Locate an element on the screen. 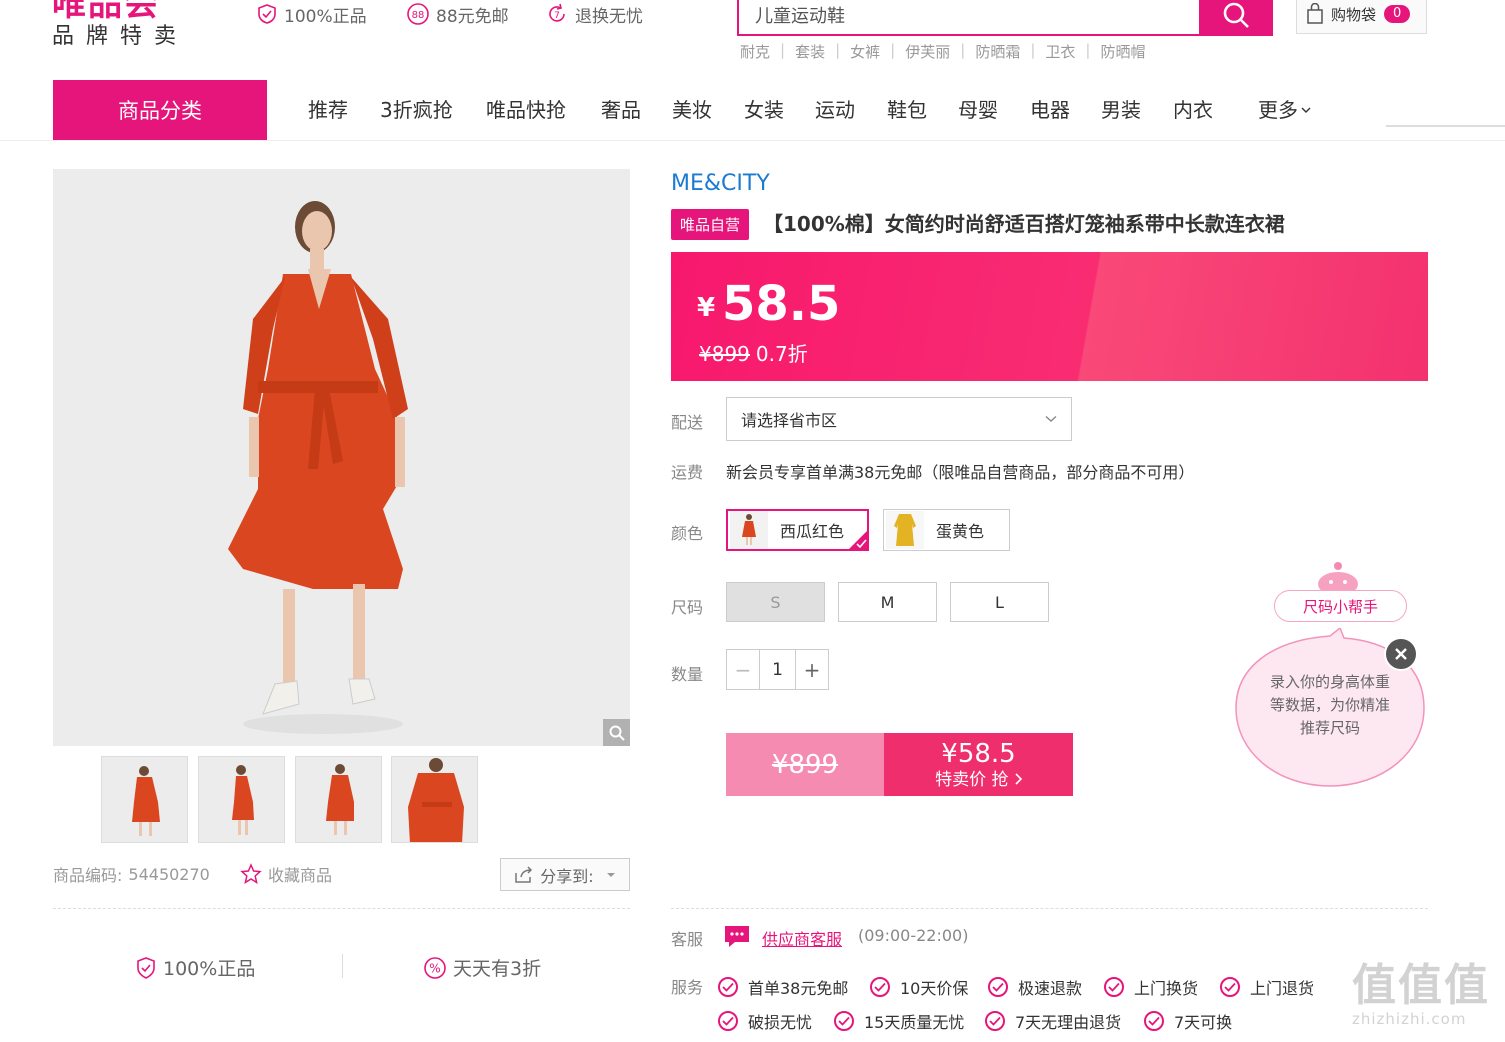  supplier-service-link: 供应商客服 is located at coordinates (802, 938).